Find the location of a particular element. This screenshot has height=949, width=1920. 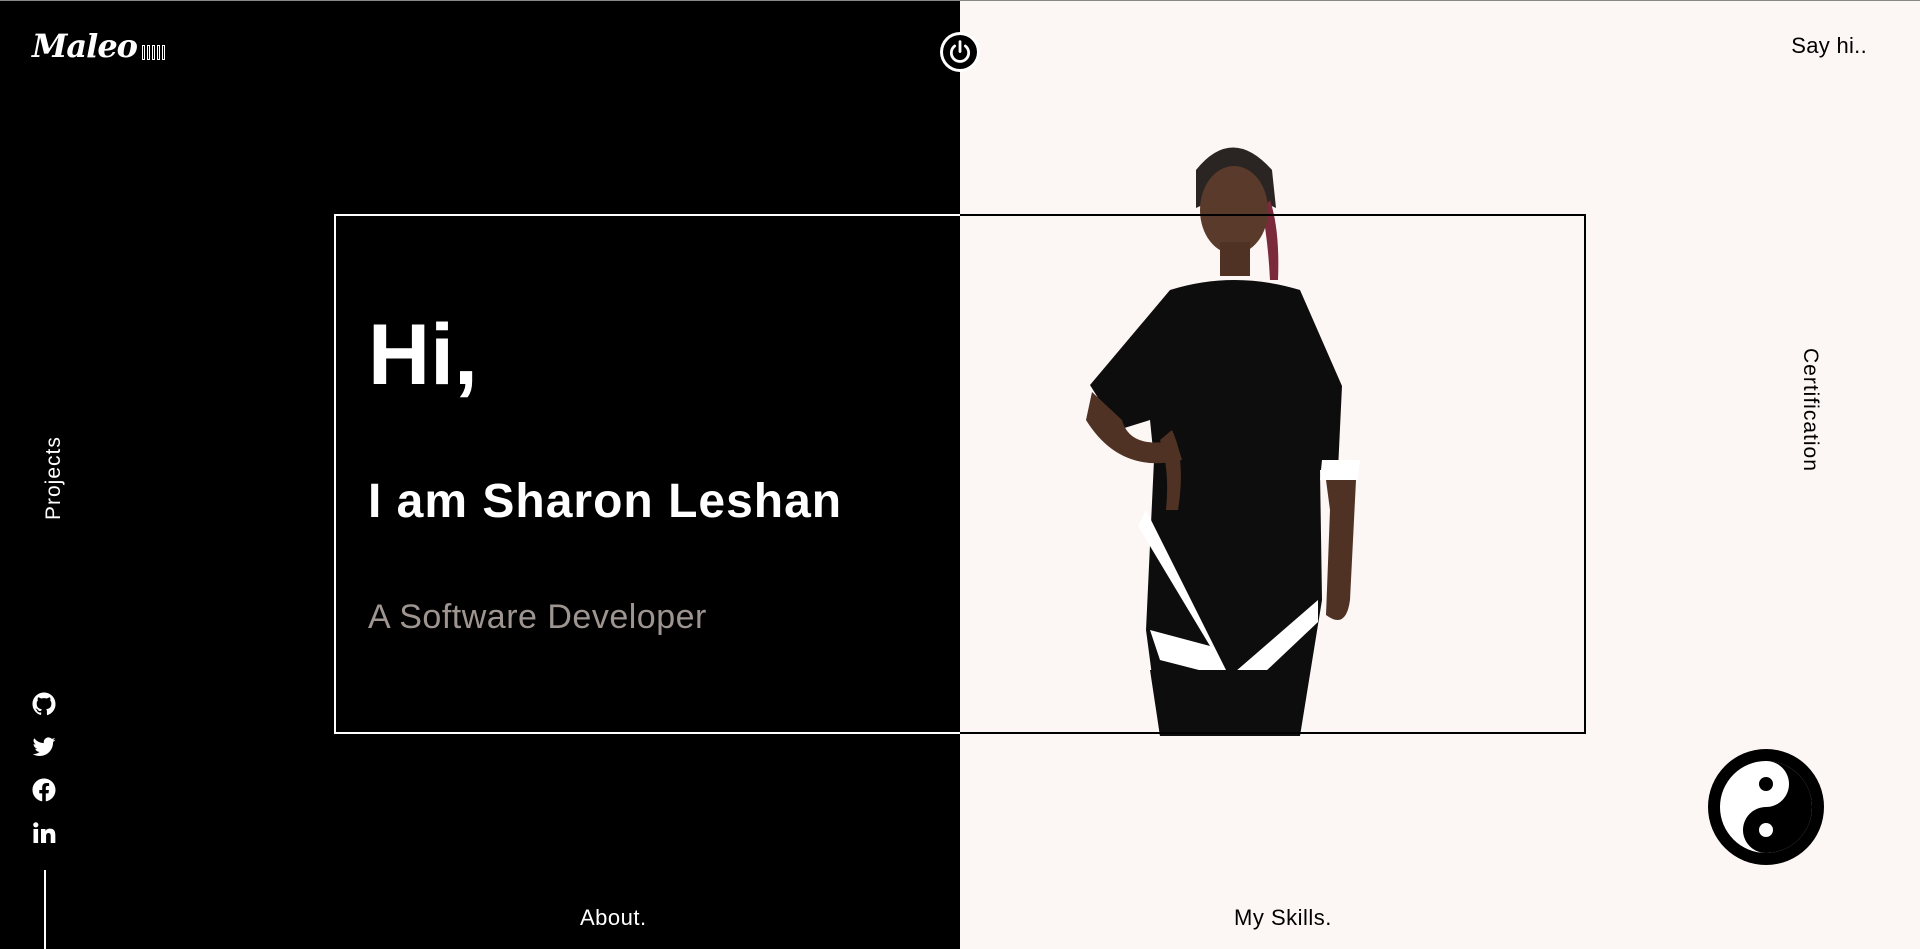

social-divider-line is located at coordinates (45, 909).